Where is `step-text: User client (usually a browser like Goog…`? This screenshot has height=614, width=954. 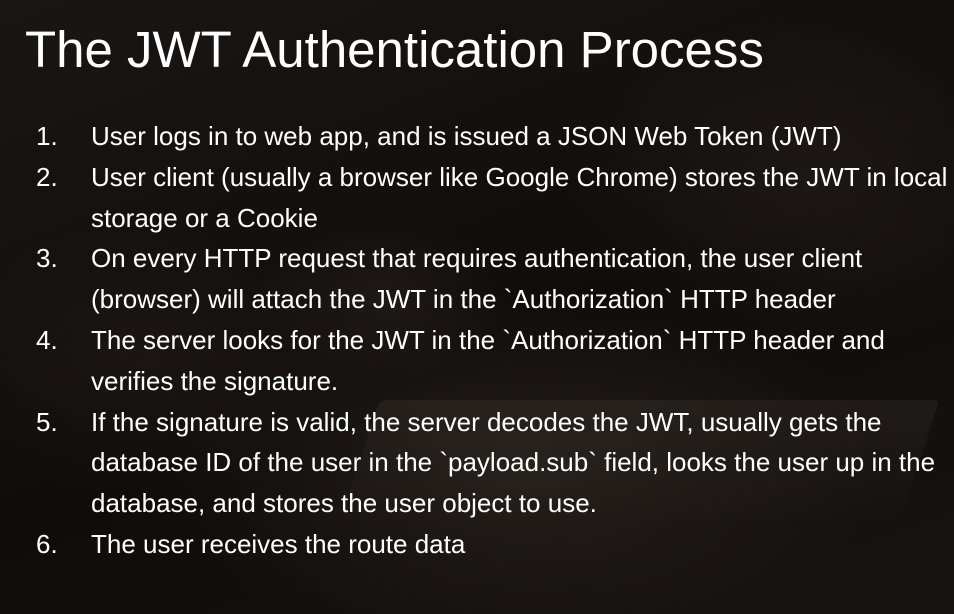
step-text: User client (usually a browser like Goog… is located at coordinates (519, 197).